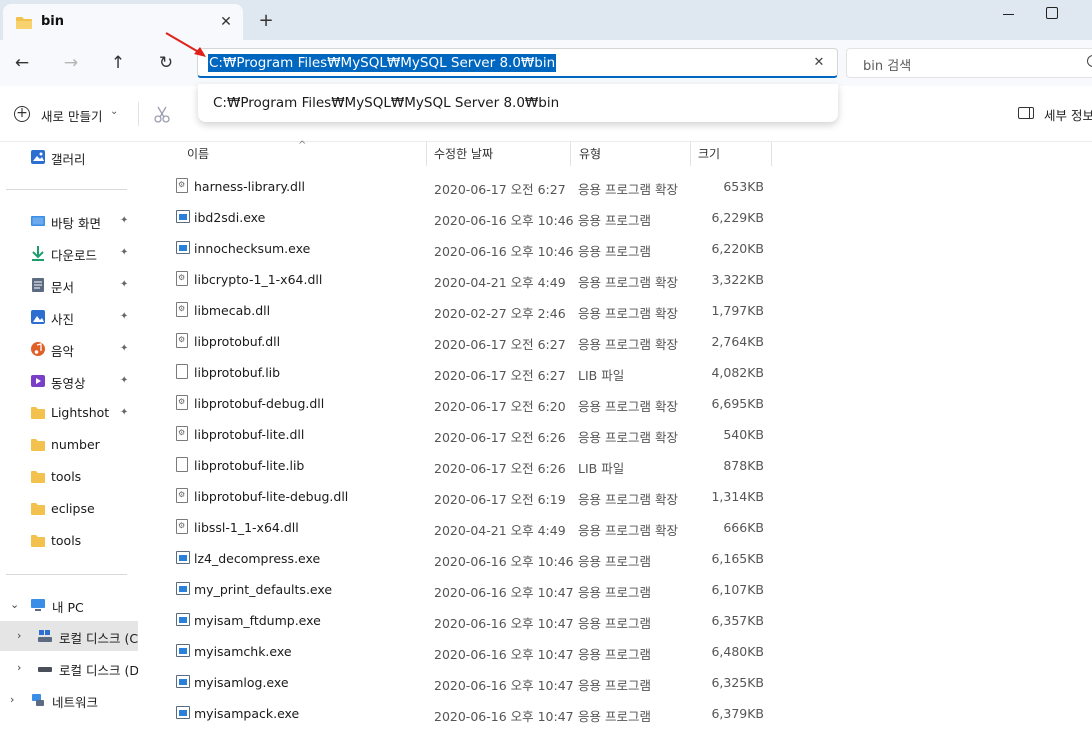 The width and height of the screenshot is (1092, 730). I want to click on file-size: 540KB, so click(743, 434).